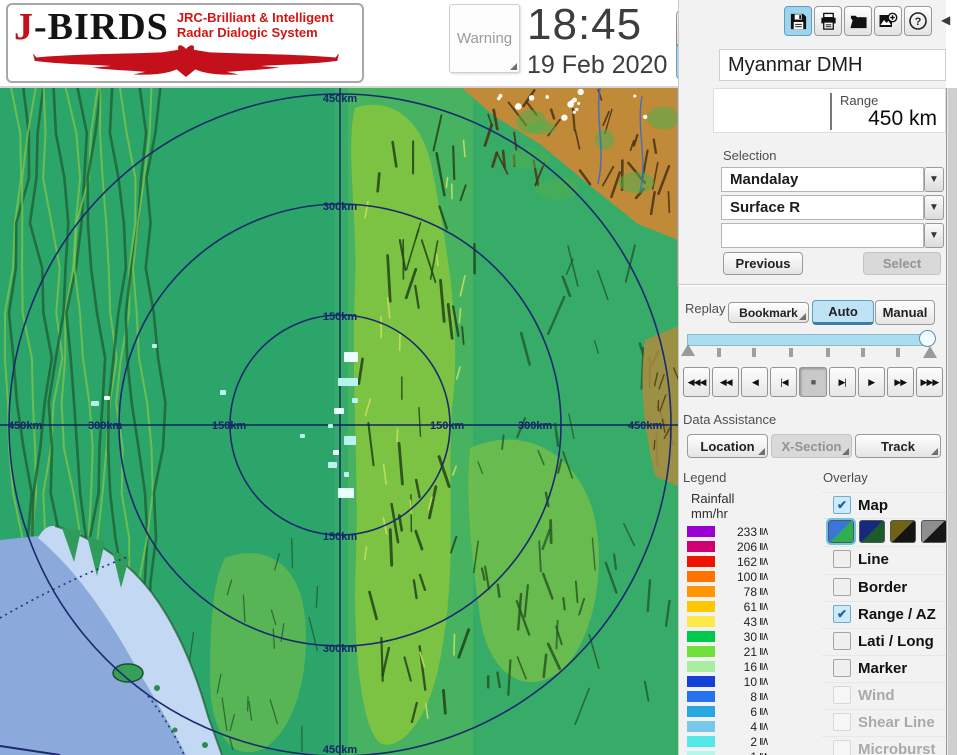  Describe the element at coordinates (900, 382) in the screenshot. I see `playback-fast-forward-button: ▶▶` at that location.